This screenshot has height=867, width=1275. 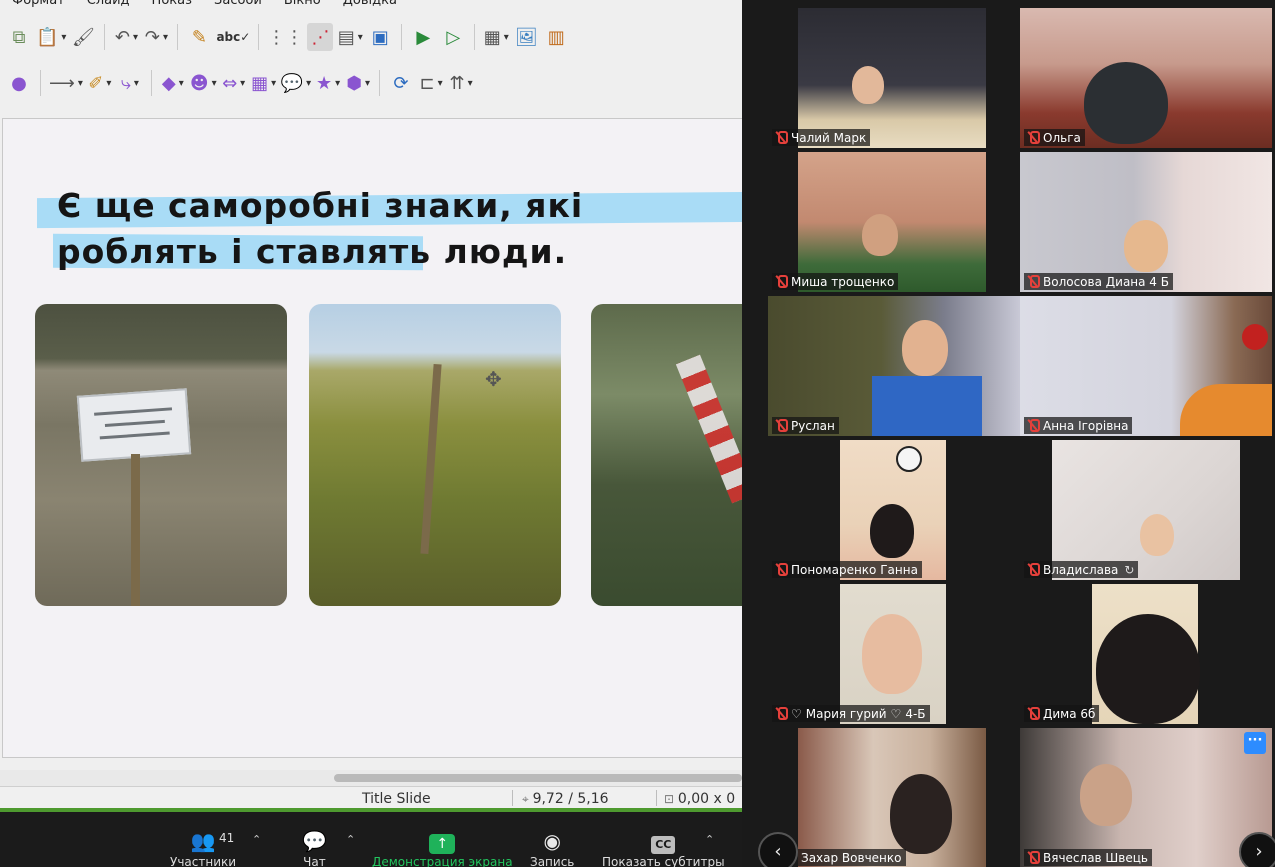 I want to click on next-page-button: ›, so click(x=1257, y=849).